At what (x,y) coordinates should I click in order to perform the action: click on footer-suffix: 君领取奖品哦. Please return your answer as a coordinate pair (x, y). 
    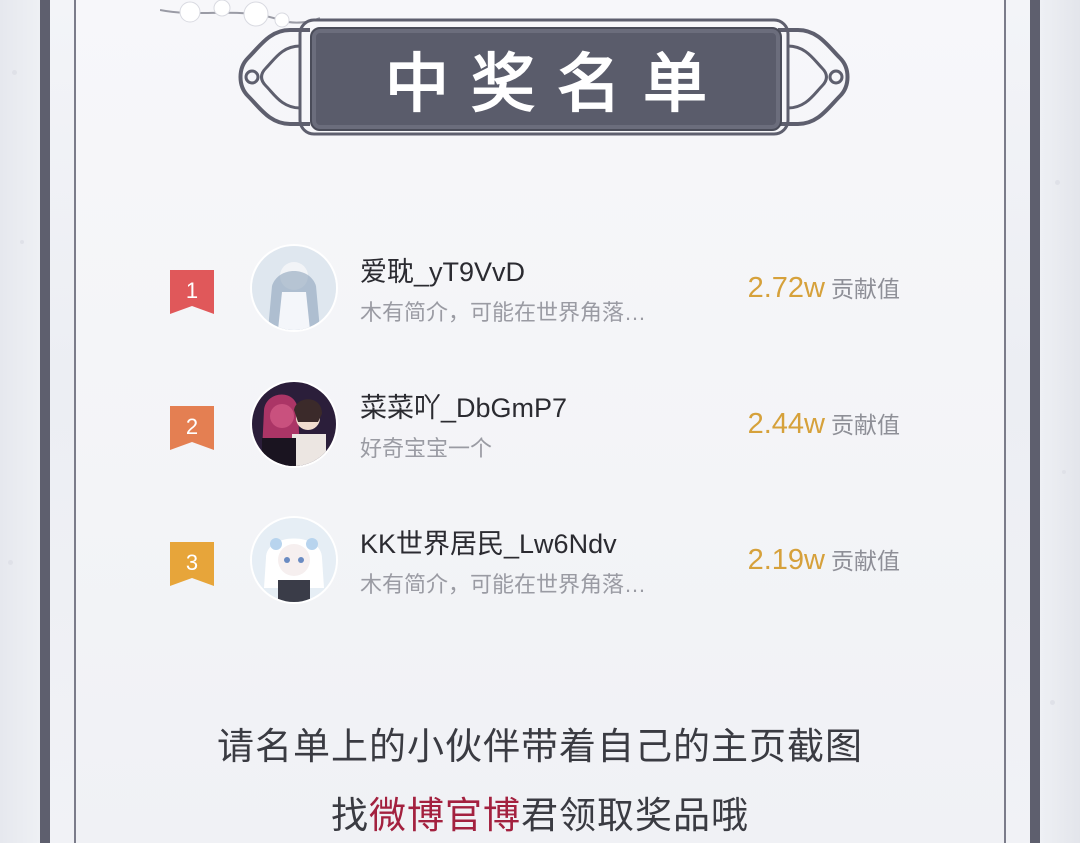
    Looking at the image, I should click on (635, 815).